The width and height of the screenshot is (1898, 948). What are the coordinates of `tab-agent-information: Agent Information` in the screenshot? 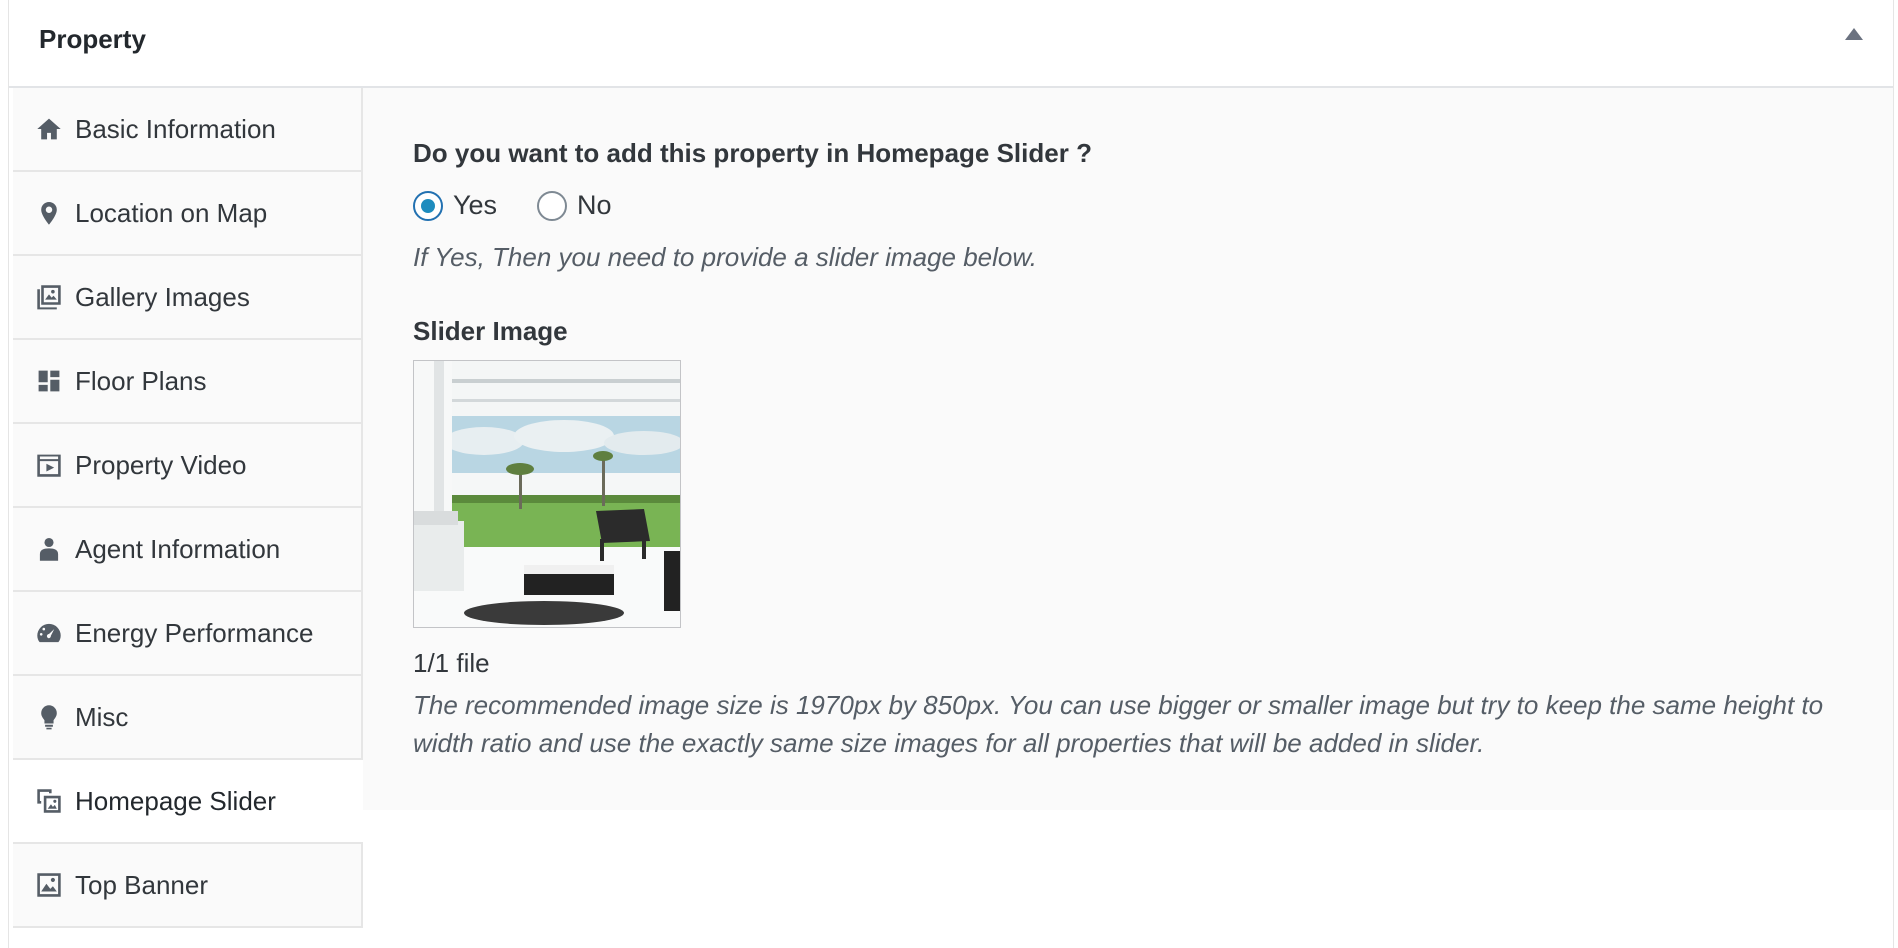 It's located at (187, 550).